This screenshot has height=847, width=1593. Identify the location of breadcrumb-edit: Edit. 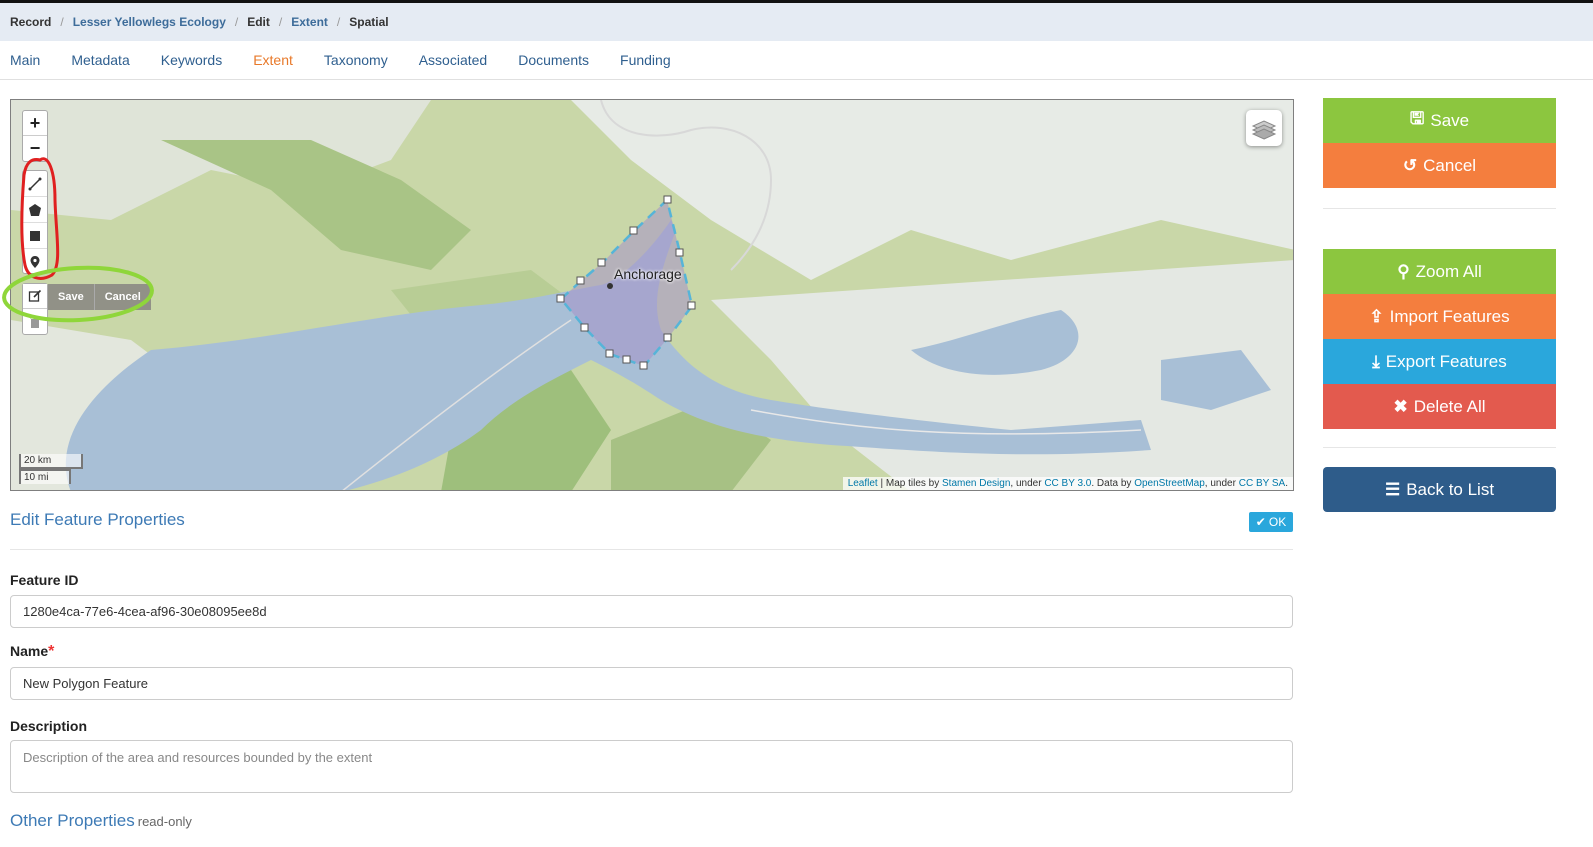
(258, 22).